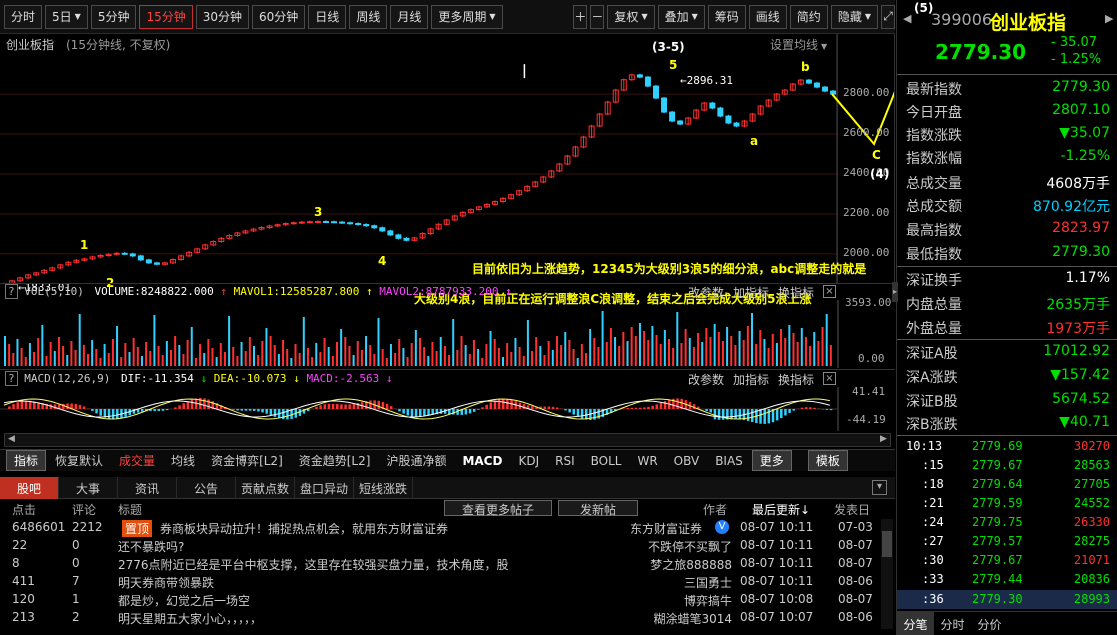  I want to click on period-tab-5day: 5日 ▼, so click(66, 16).